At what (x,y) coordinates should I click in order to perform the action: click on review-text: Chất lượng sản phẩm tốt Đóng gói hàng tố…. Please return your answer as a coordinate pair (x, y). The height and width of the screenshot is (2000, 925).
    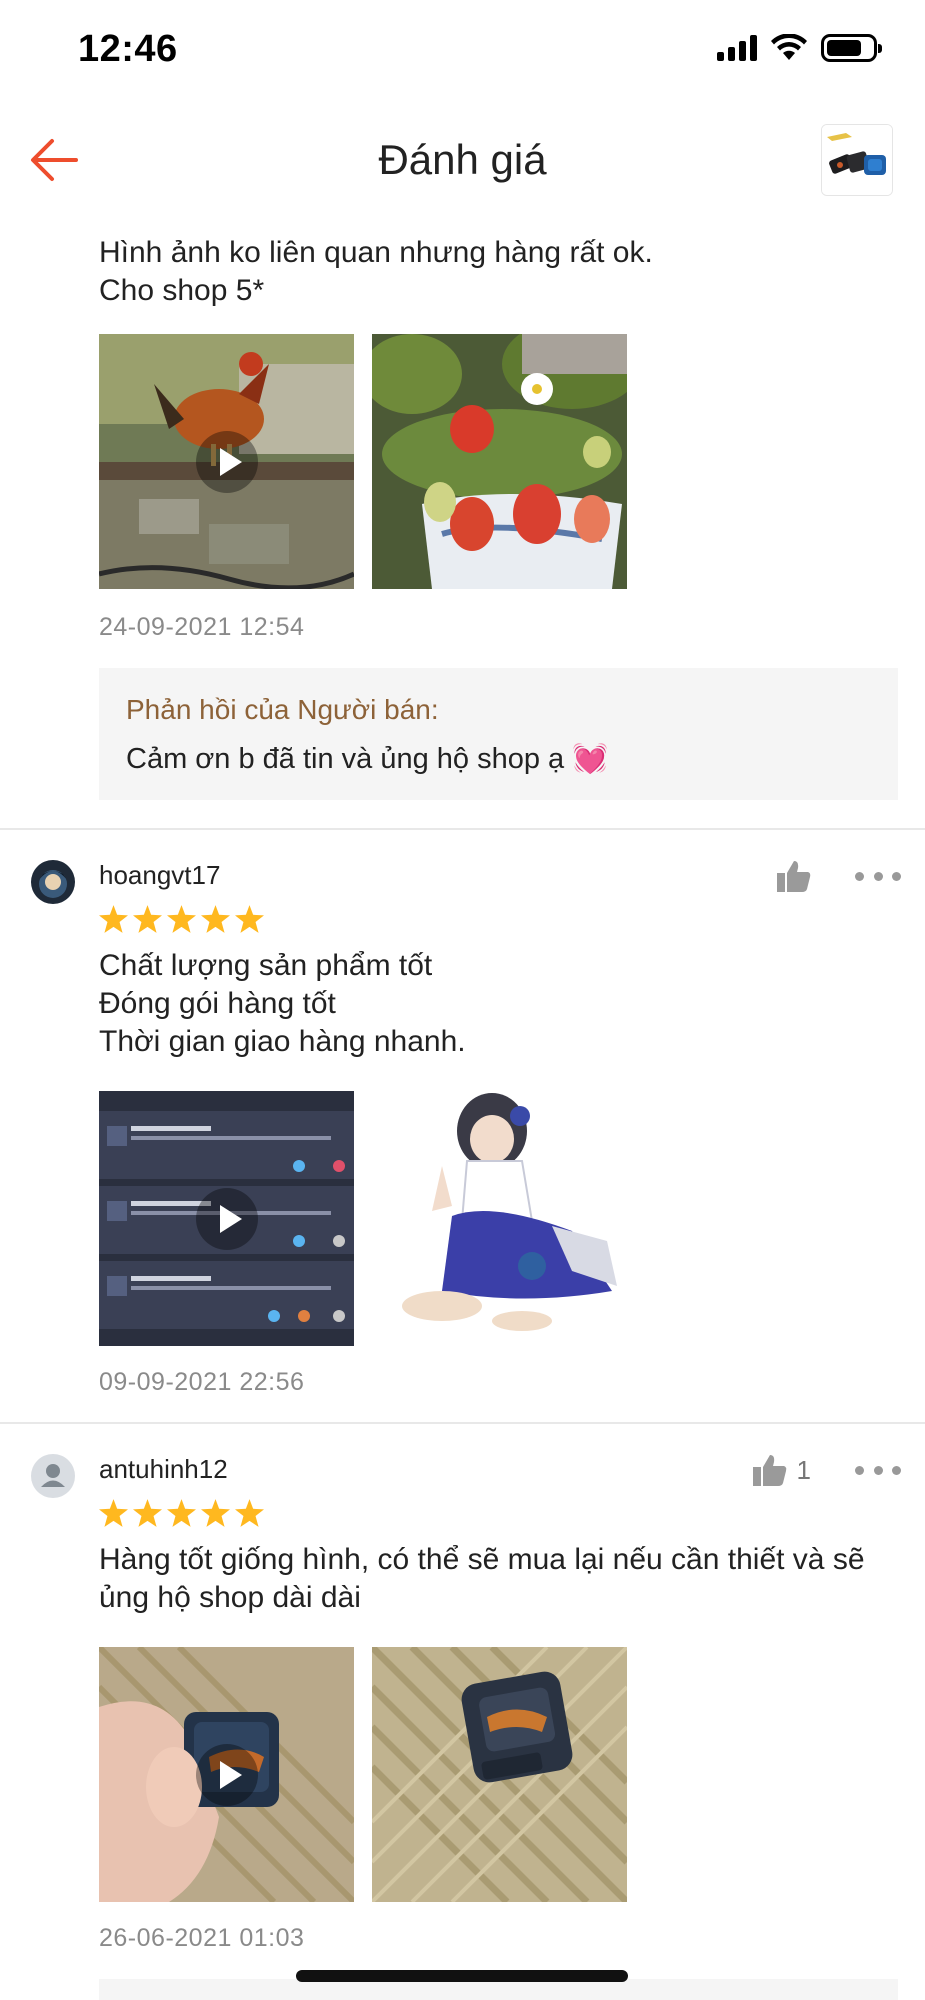
    Looking at the image, I should click on (282, 1003).